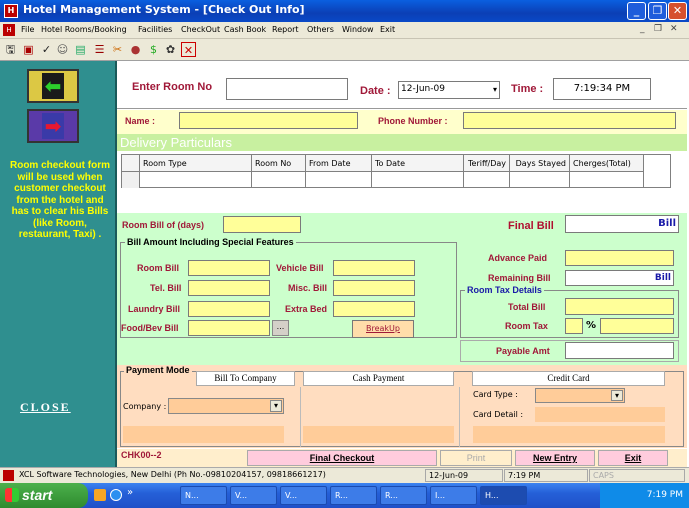 The image size is (689, 508). Describe the element at coordinates (116, 495) in the screenshot. I see `browser-icon` at that location.